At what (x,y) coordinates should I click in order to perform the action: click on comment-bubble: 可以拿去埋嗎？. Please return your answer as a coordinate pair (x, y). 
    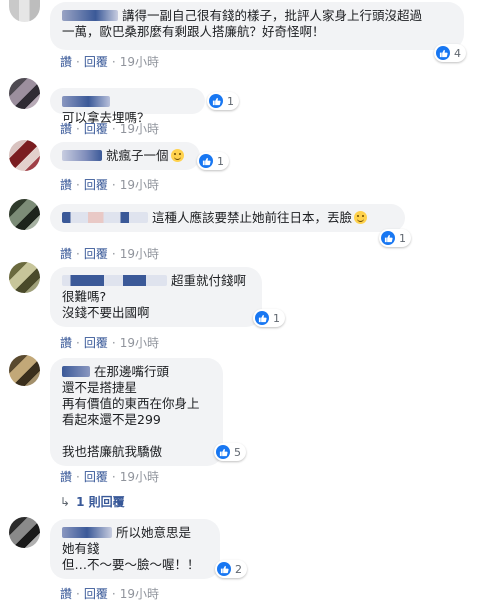
    Looking at the image, I should click on (127, 106).